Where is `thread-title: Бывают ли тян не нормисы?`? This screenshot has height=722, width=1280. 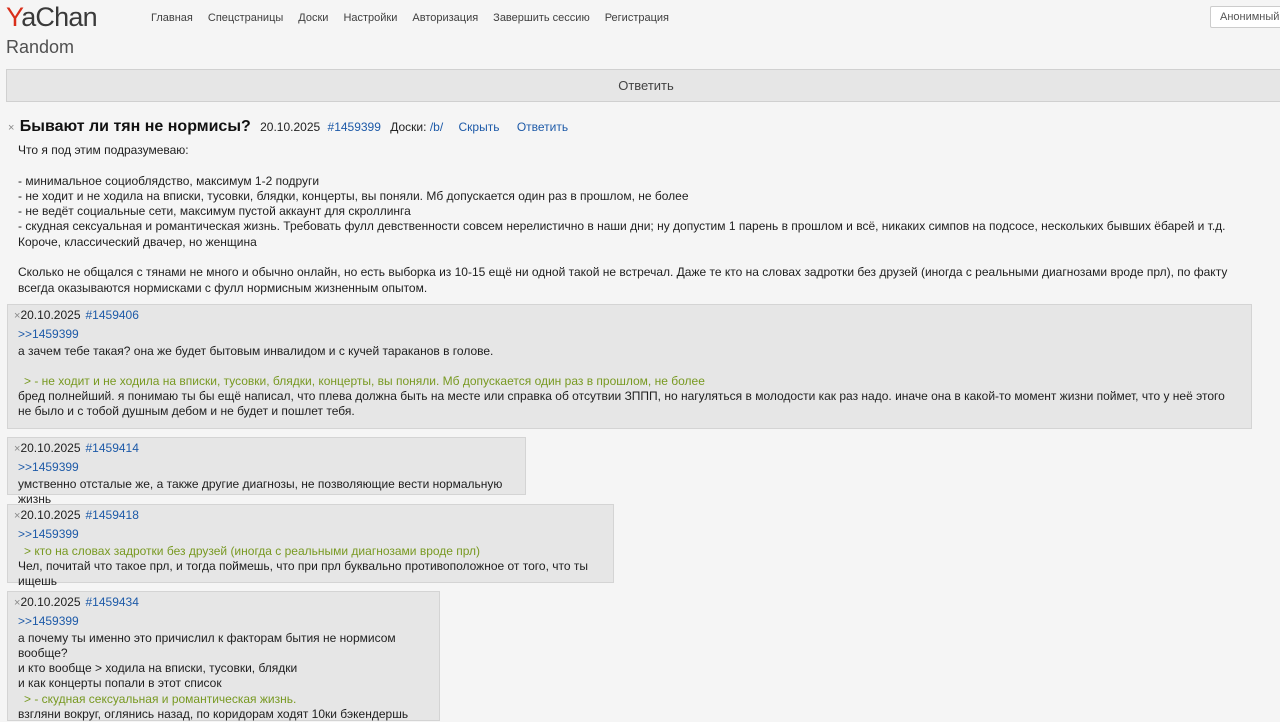 thread-title: Бывают ли тян не нормисы? is located at coordinates (135, 126).